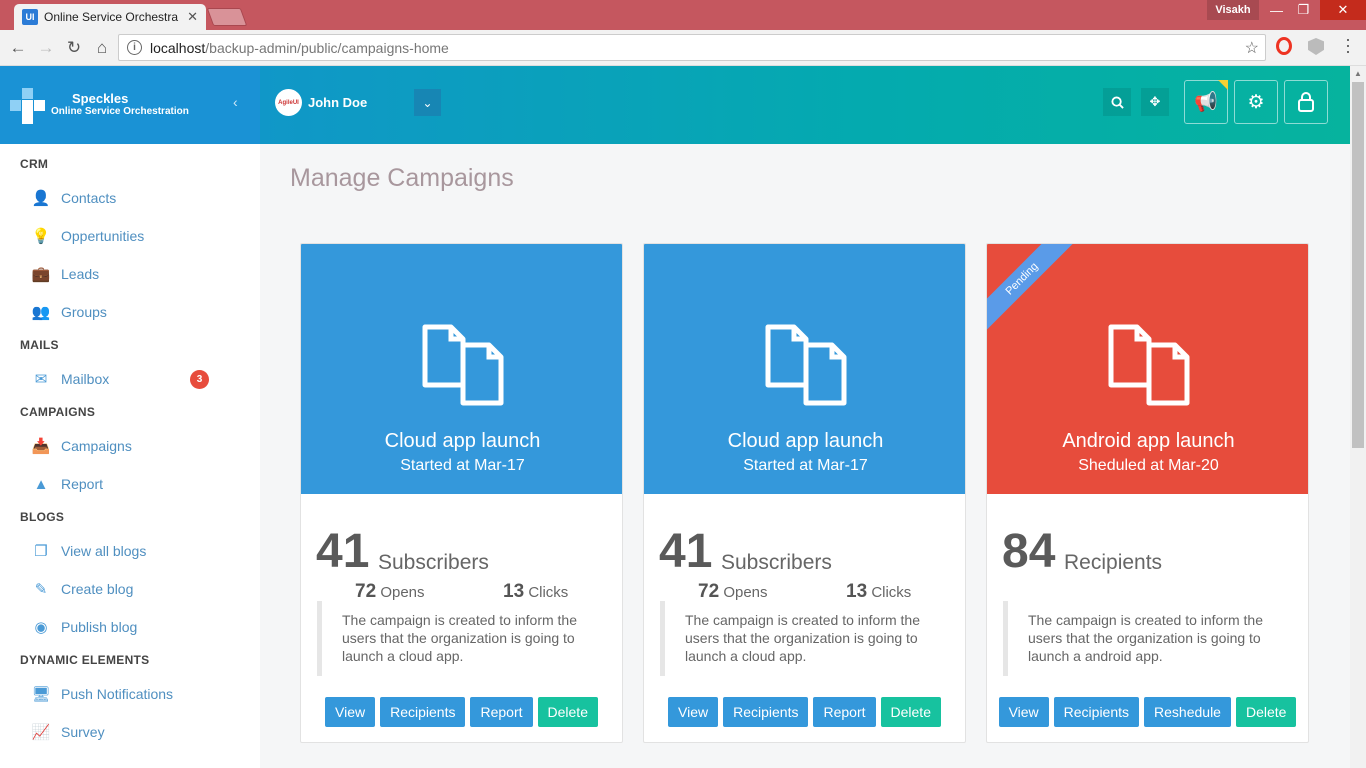 The height and width of the screenshot is (768, 1366). What do you see at coordinates (235, 102) in the screenshot?
I see `chevron-left-icon: ‹` at bounding box center [235, 102].